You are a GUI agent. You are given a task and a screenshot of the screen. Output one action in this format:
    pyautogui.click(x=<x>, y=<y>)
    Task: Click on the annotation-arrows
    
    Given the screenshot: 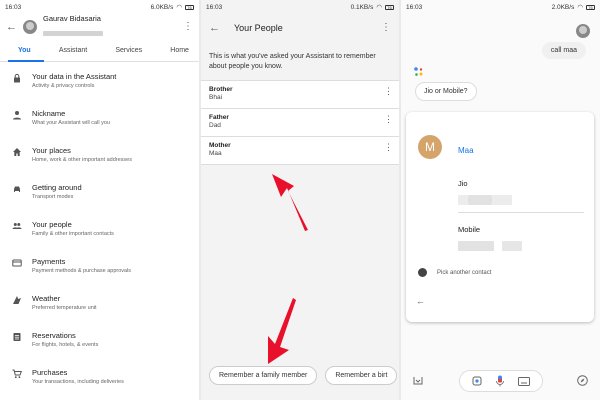 What is the action you would take?
    pyautogui.click(x=288, y=269)
    